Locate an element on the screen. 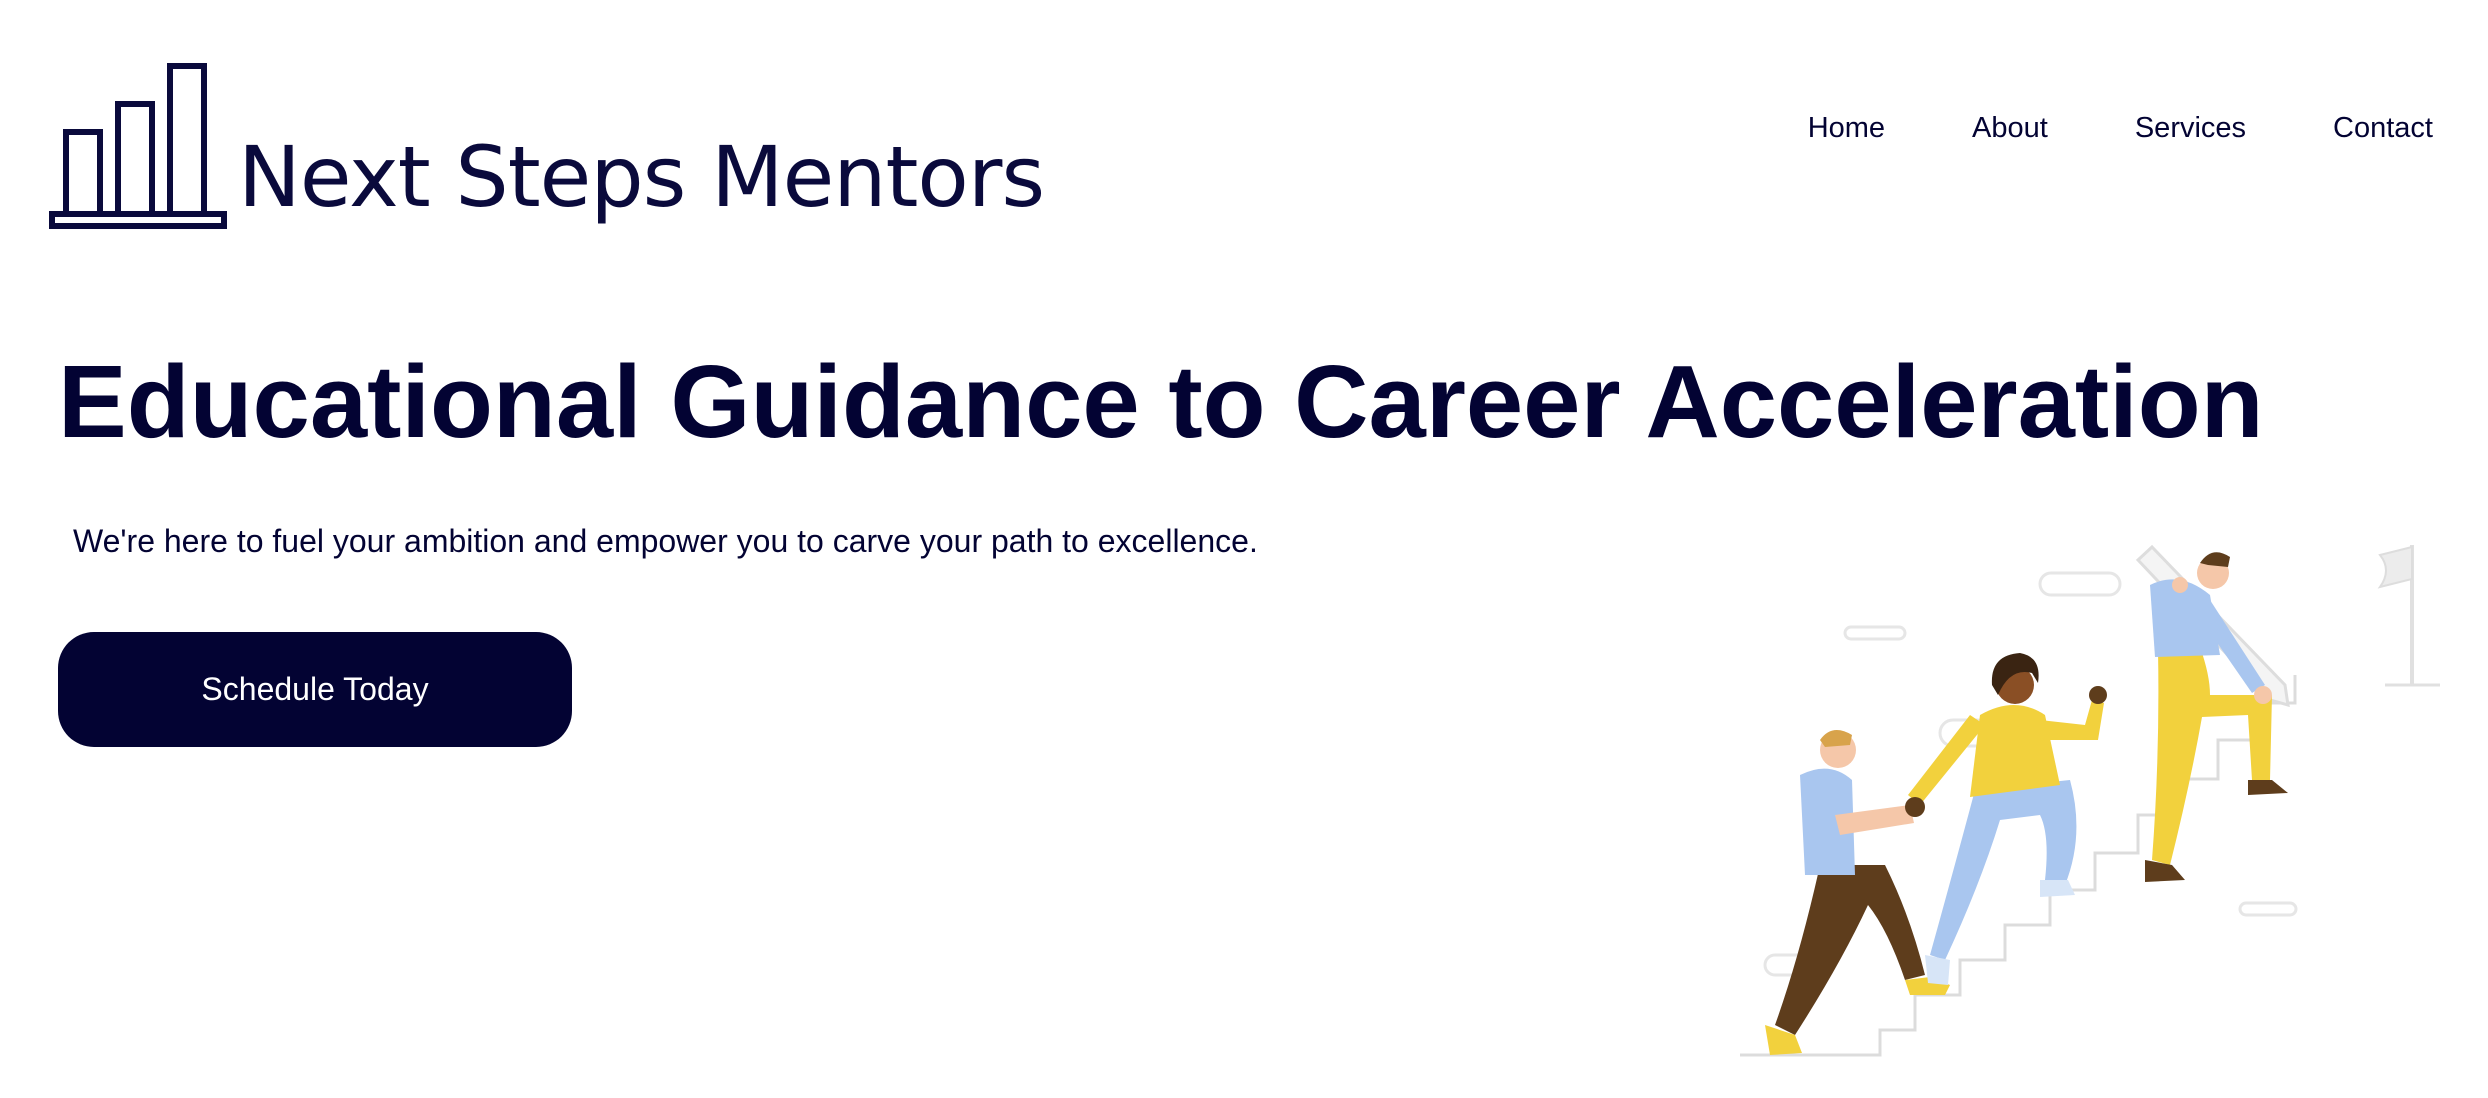 The image size is (2488, 1098). schedule-today-button: Schedule Today is located at coordinates (315, 689).